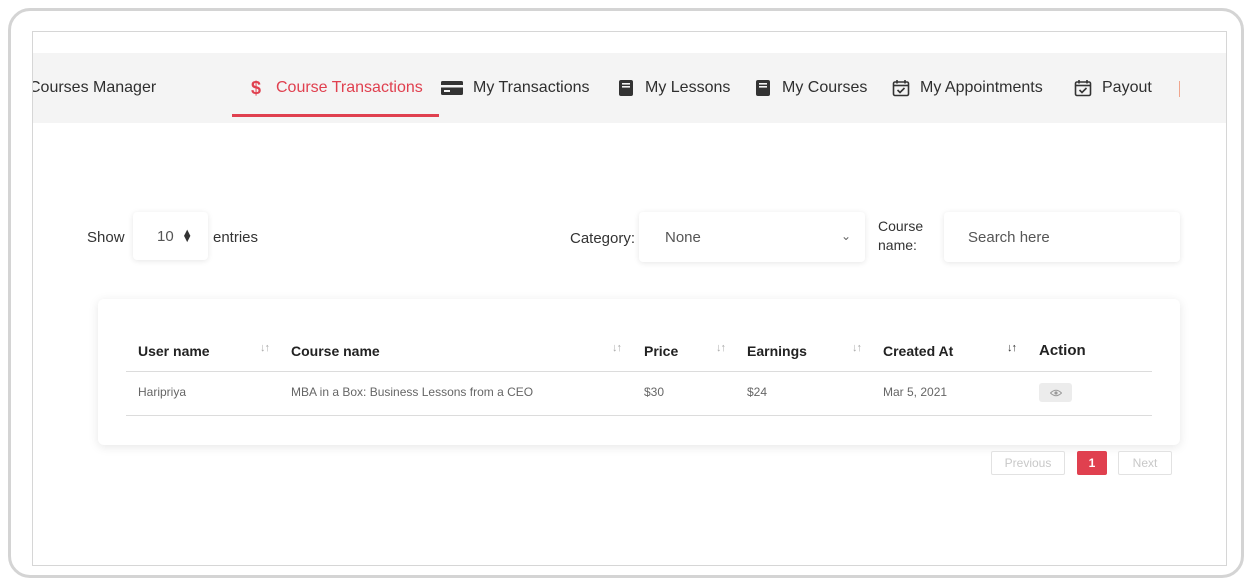  What do you see at coordinates (825, 87) in the screenshot?
I see `tab-label: My Courses` at bounding box center [825, 87].